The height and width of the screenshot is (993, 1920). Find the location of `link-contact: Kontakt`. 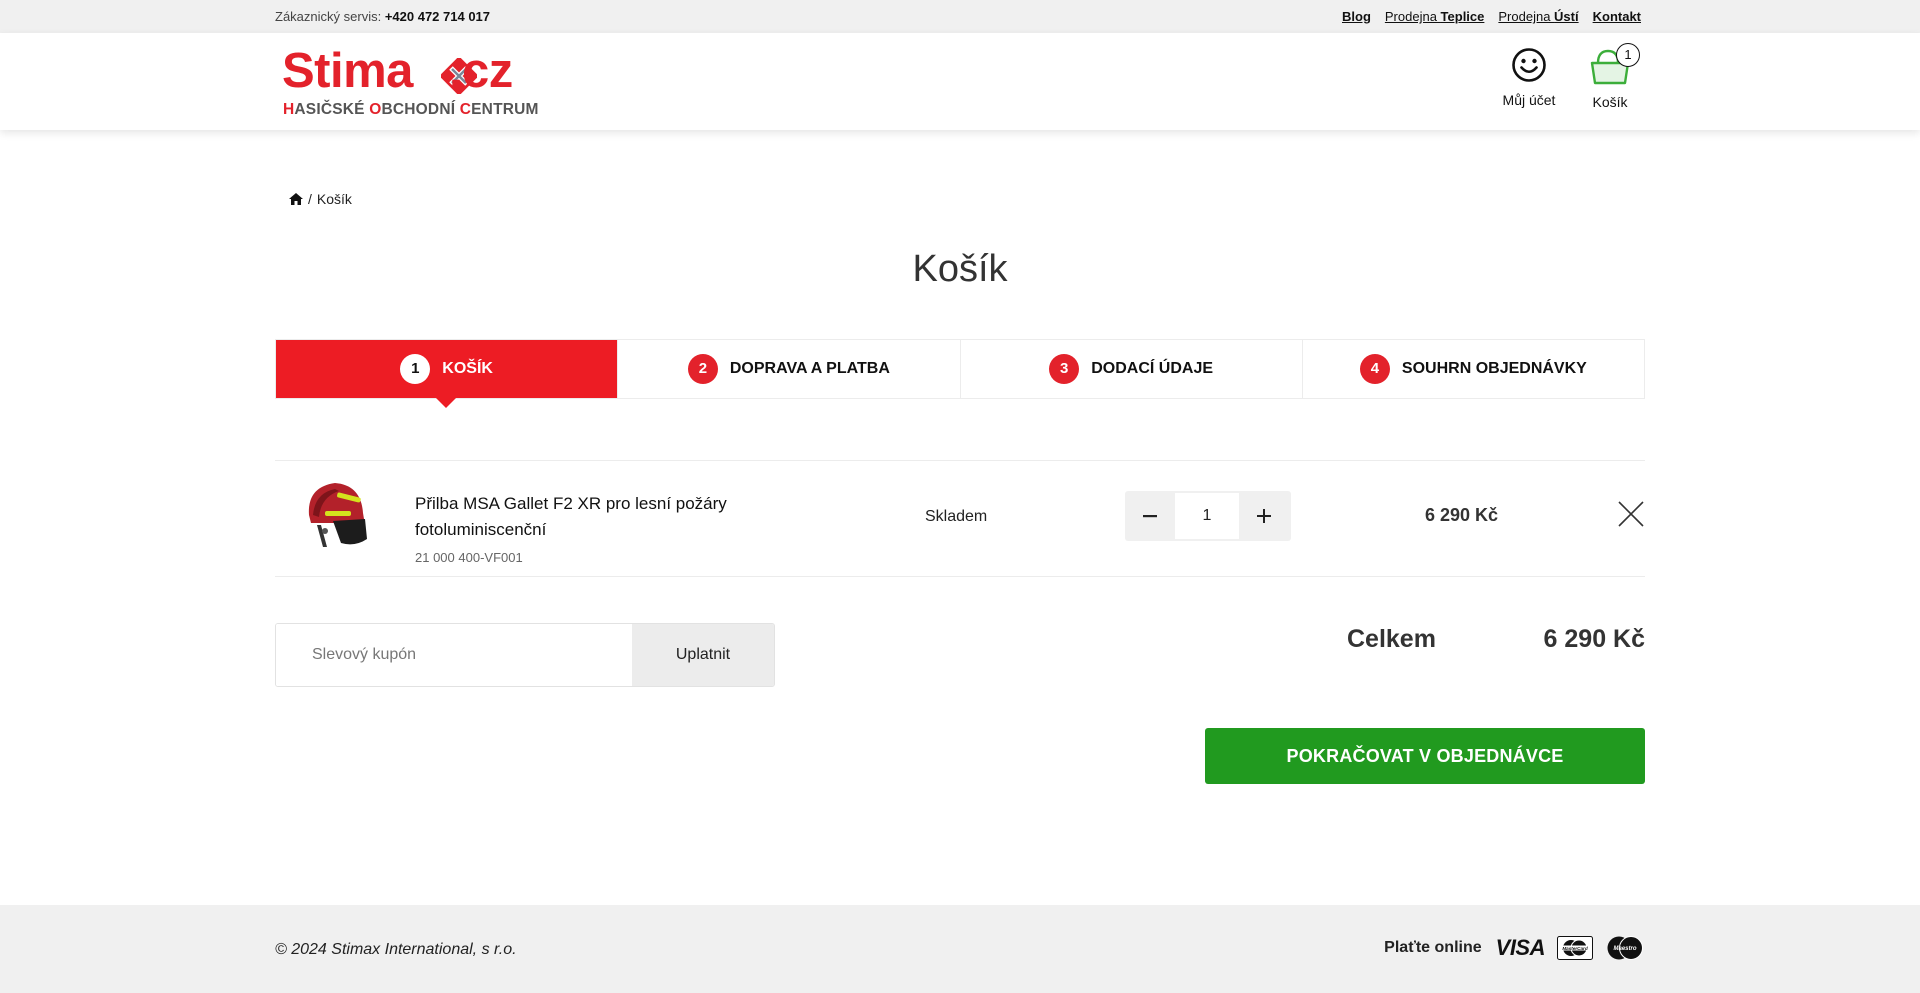

link-contact: Kontakt is located at coordinates (1617, 16).